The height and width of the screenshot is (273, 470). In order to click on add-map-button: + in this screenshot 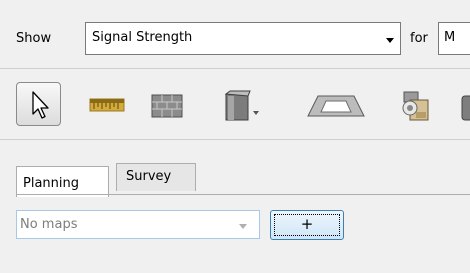, I will do `click(307, 225)`.